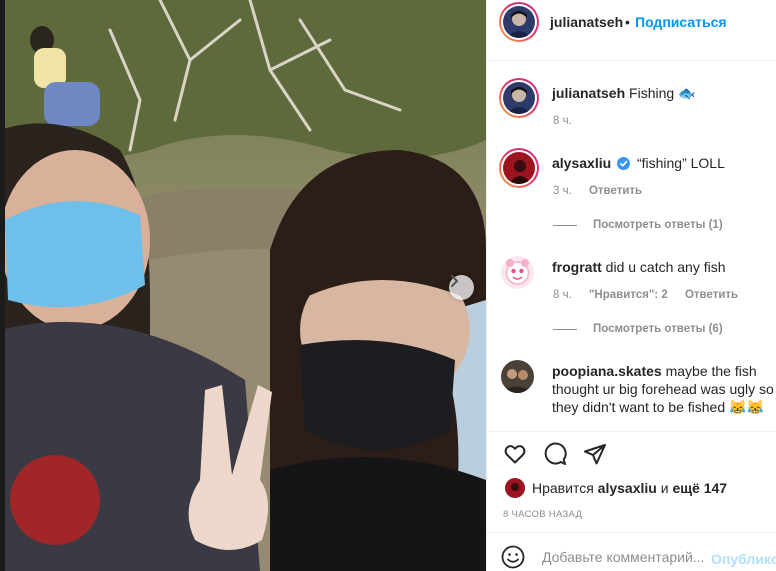 The width and height of the screenshot is (776, 571). What do you see at coordinates (627, 557) in the screenshot?
I see `comment-input` at bounding box center [627, 557].